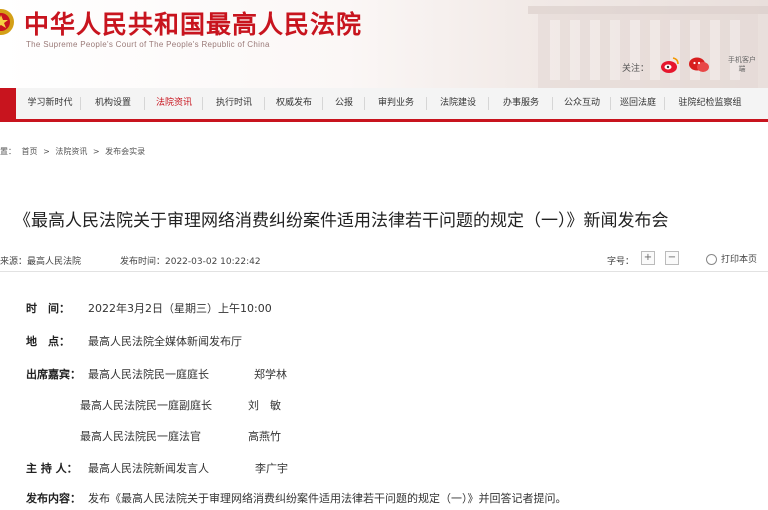 The image size is (768, 510). What do you see at coordinates (7, 22) in the screenshot?
I see `court-emblem-icon` at bounding box center [7, 22].